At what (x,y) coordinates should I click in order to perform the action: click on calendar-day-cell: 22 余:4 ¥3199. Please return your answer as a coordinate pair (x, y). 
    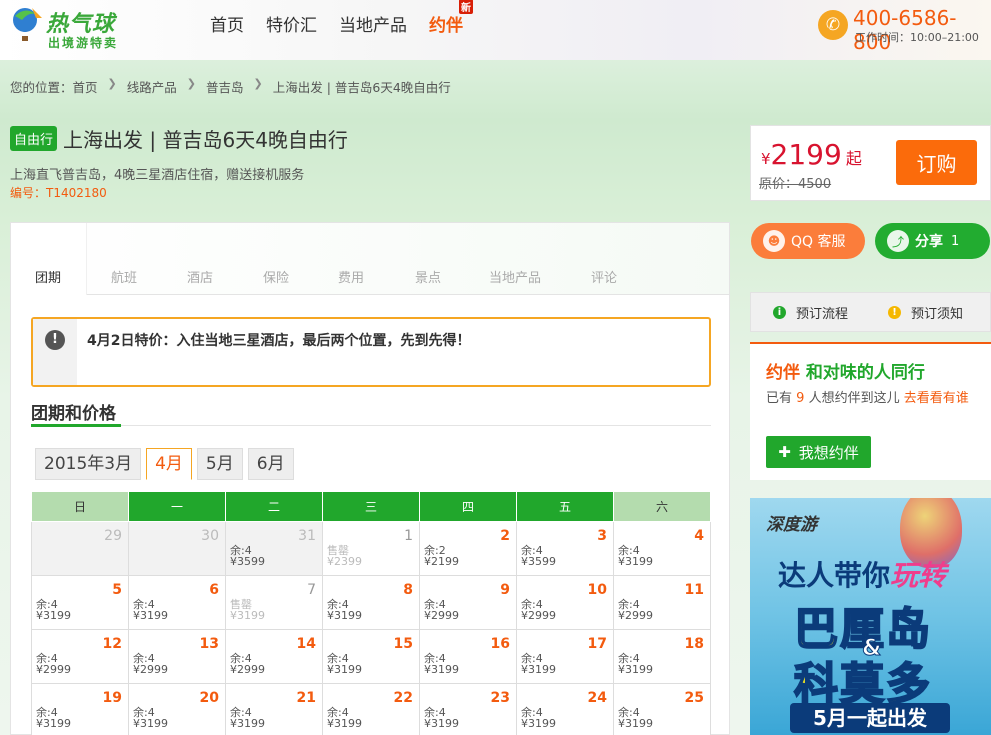
    Looking at the image, I should click on (371, 709).